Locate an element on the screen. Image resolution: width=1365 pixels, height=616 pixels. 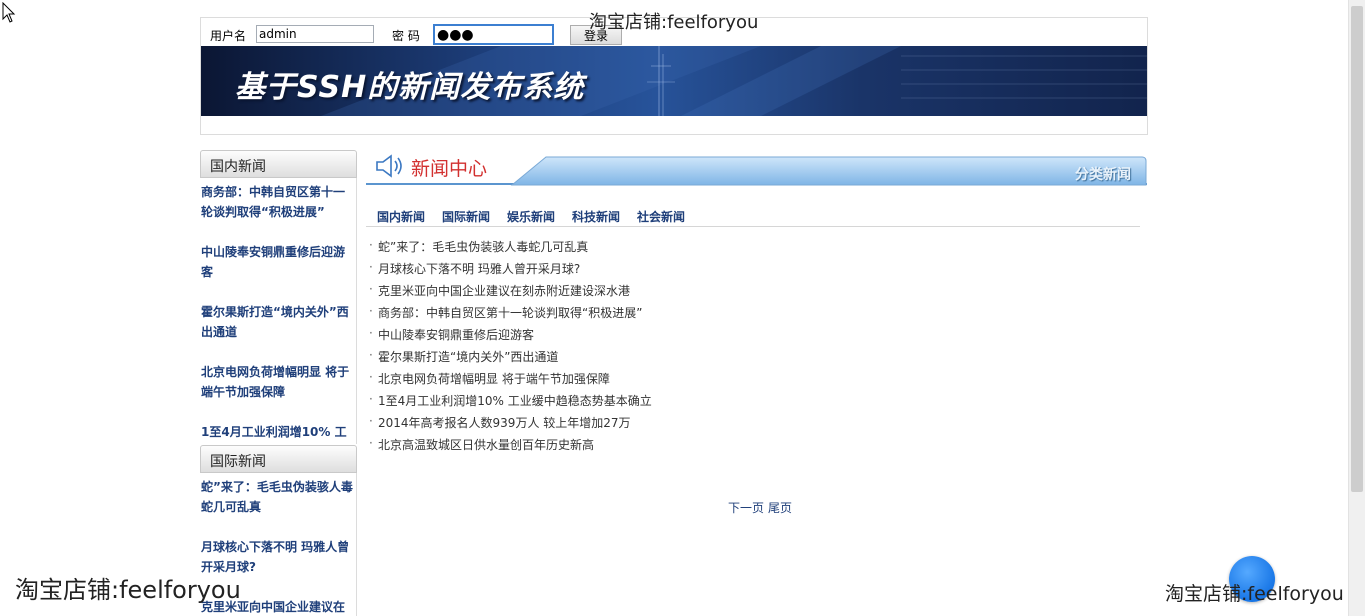
news-list-item: · 北京高温致城区日供水量创百年历史新高 is located at coordinates (754, 447).